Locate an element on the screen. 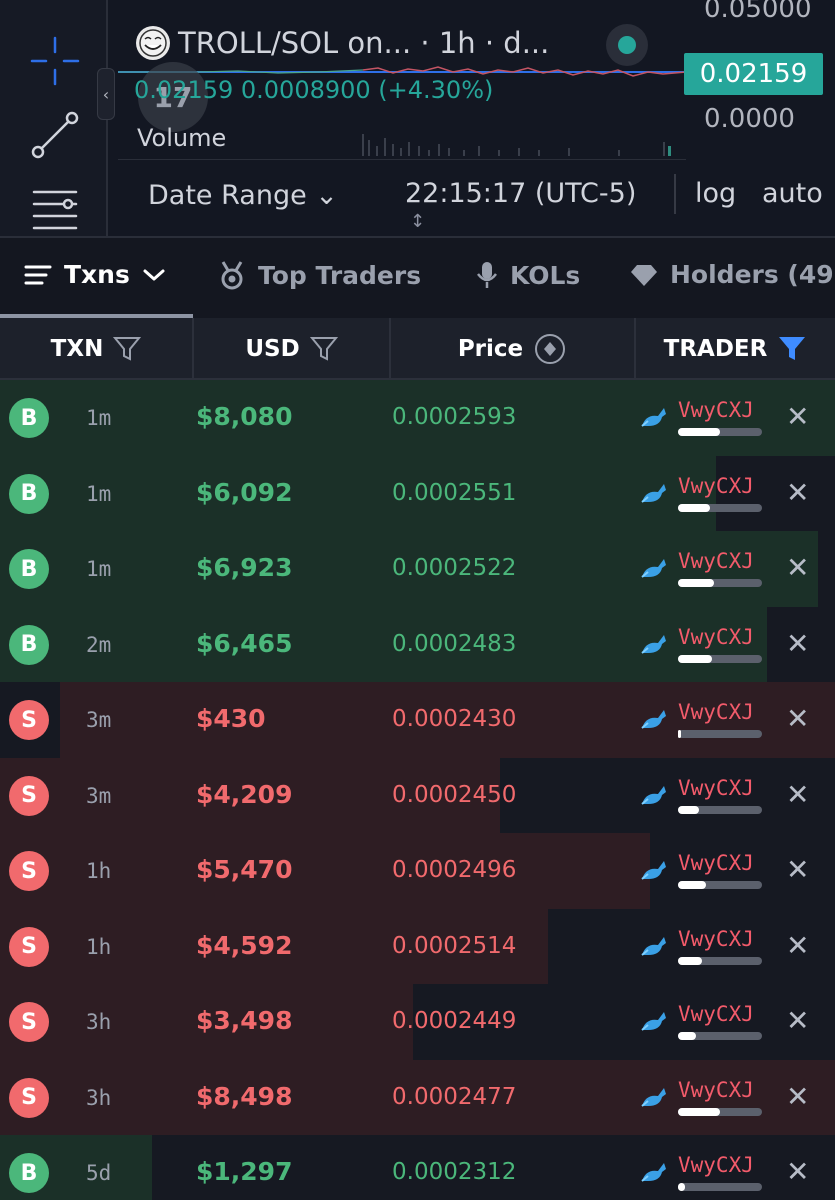 The height and width of the screenshot is (1200, 835). txn-price: 0.0002430 is located at coordinates (454, 719).